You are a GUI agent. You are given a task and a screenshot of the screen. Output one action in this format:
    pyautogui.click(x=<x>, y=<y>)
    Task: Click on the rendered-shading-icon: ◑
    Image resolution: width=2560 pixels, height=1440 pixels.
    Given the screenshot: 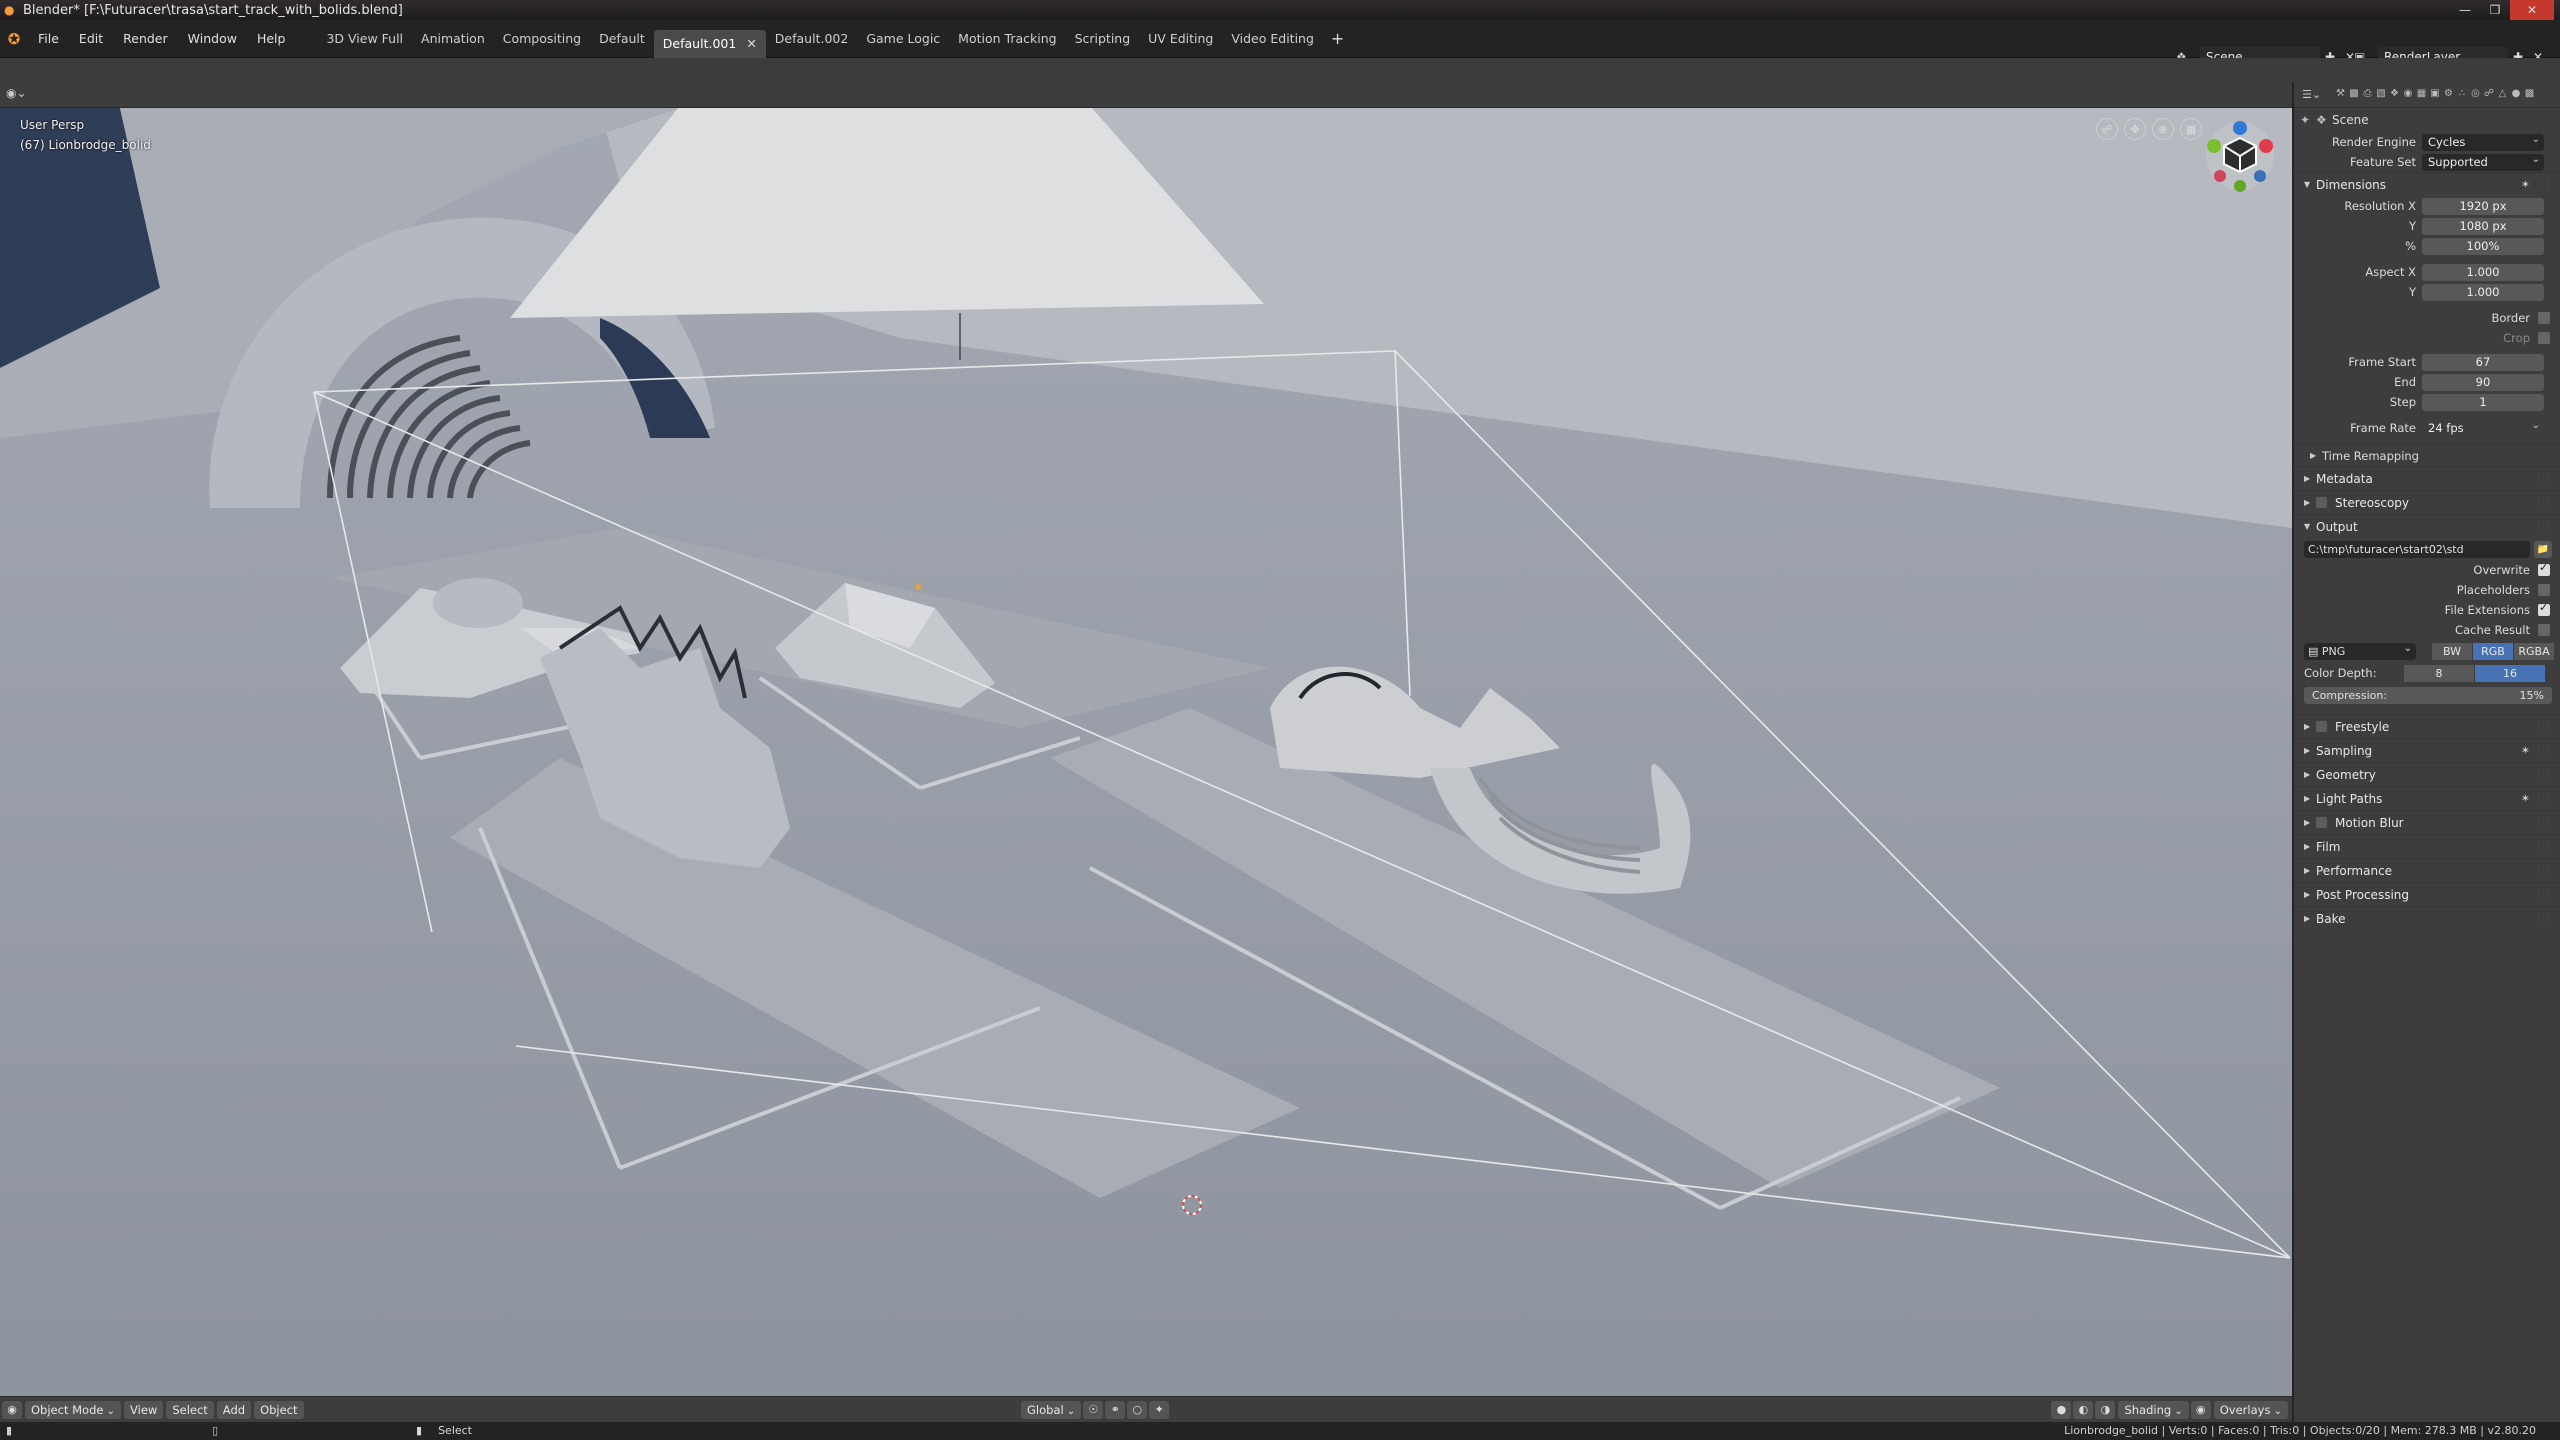 What is the action you would take?
    pyautogui.click(x=2105, y=1410)
    